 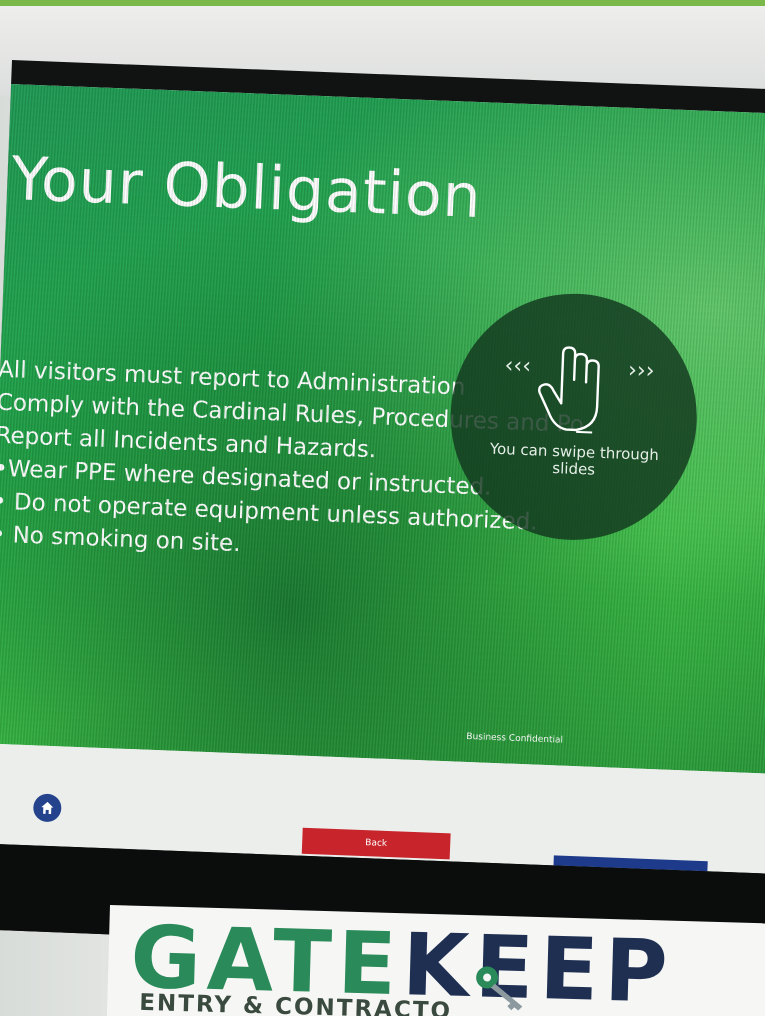 I want to click on gatekeeper-logo-sticker: GATEKEEP ENTRY & CONTRACTO, so click(x=435, y=960).